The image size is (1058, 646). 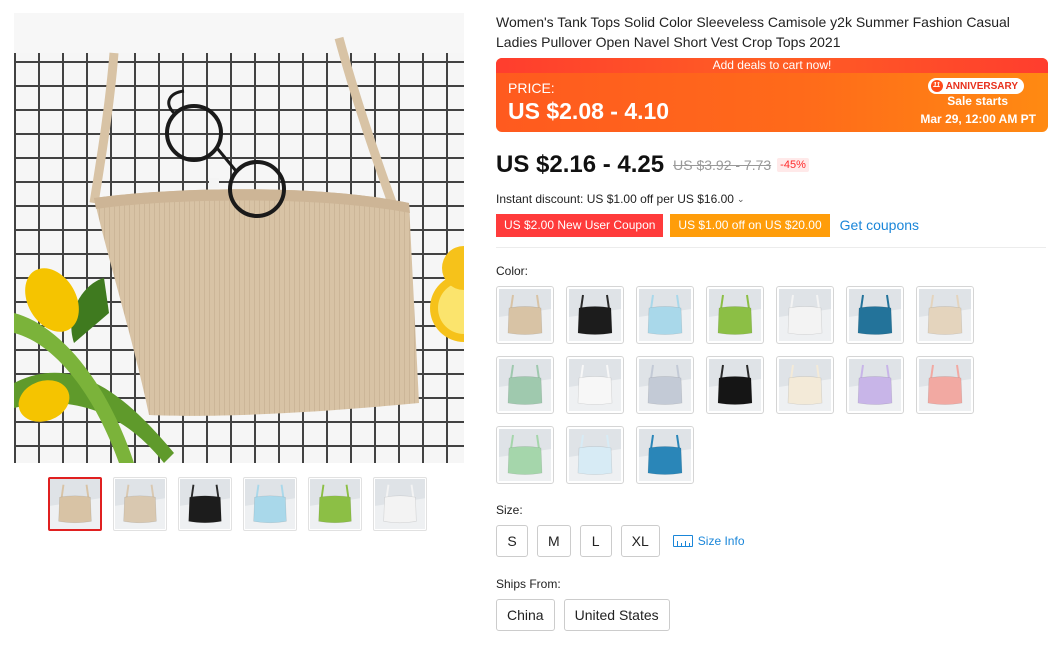 I want to click on anniversary-logo-icon: 11, so click(x=936, y=86).